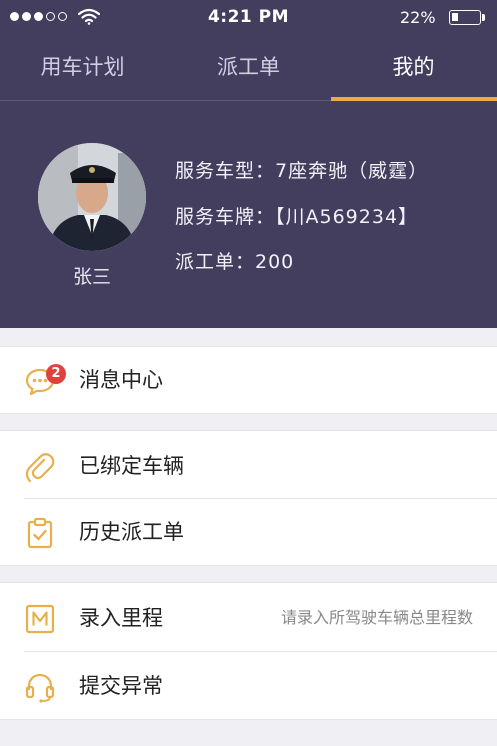 The height and width of the screenshot is (746, 497). I want to click on vehicle-plate: 服务车牌：【川A569234】, so click(297, 217).